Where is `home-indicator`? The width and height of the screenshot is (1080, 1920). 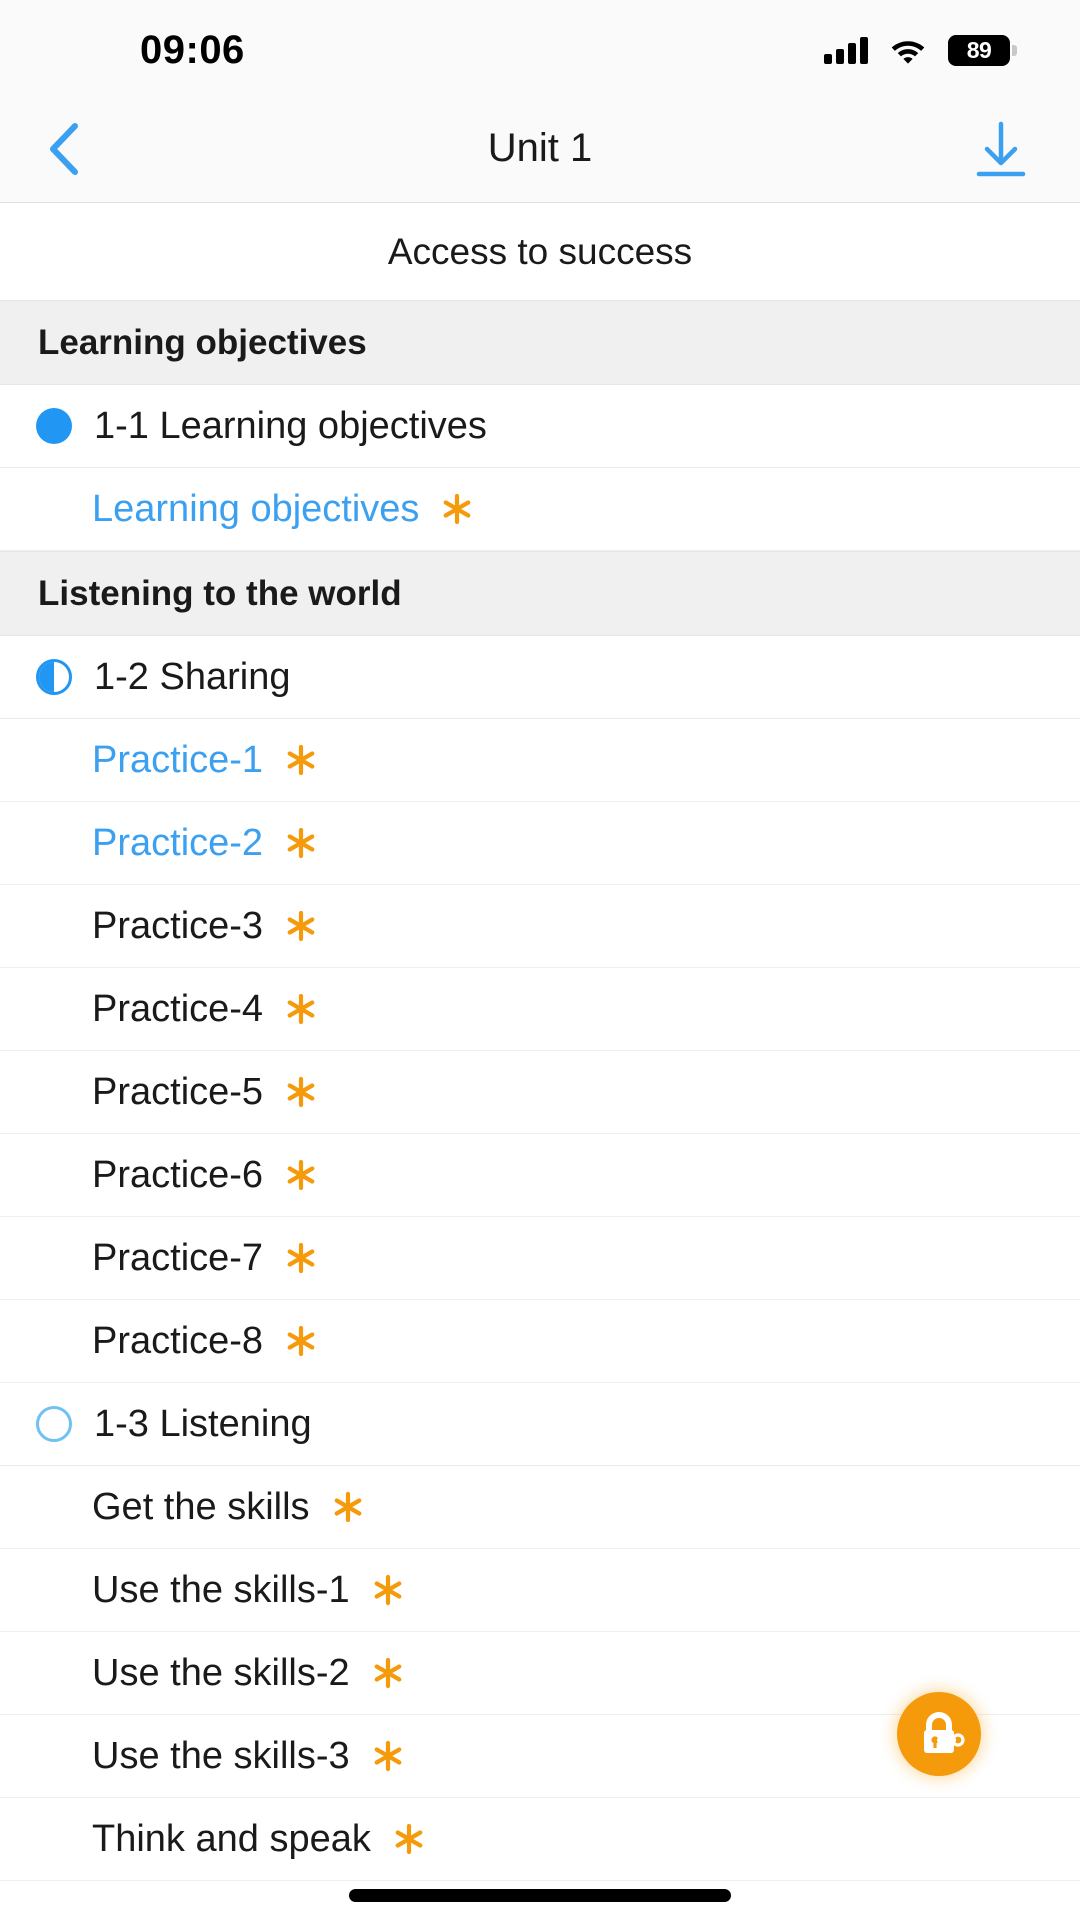
home-indicator is located at coordinates (540, 1895).